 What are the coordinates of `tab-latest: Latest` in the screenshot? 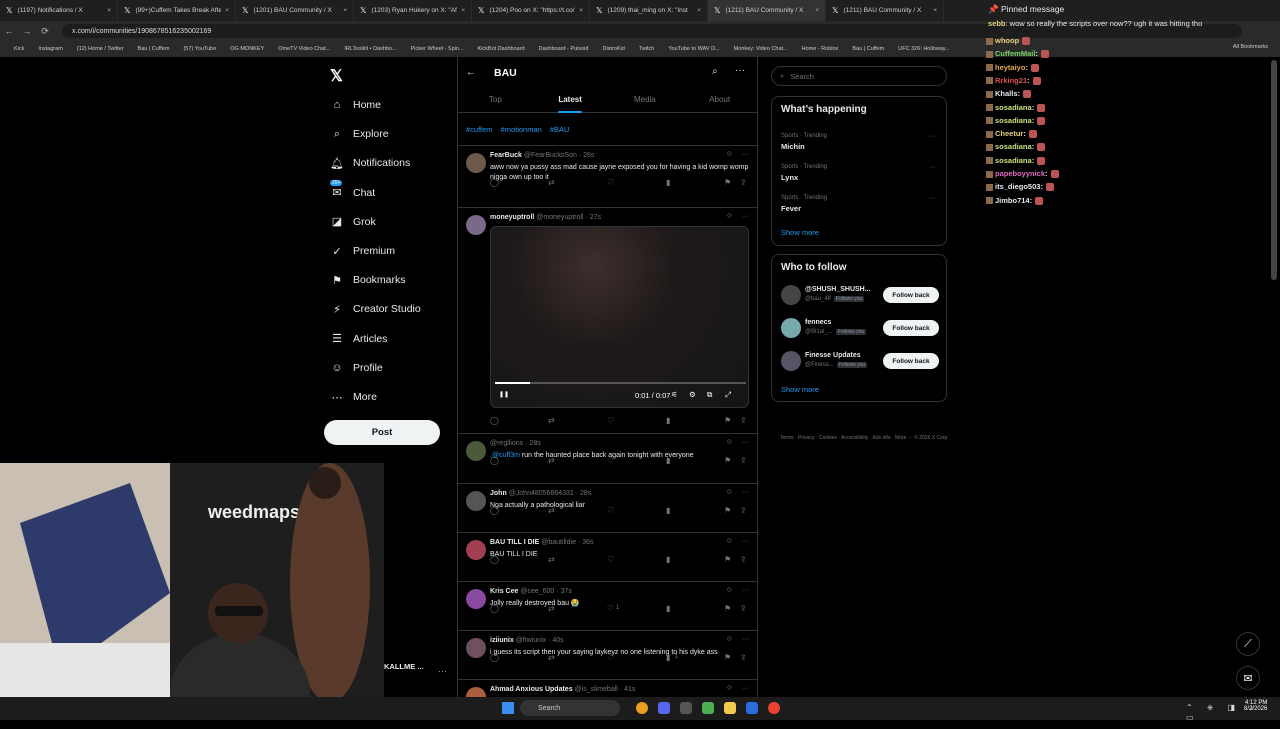 It's located at (570, 102).